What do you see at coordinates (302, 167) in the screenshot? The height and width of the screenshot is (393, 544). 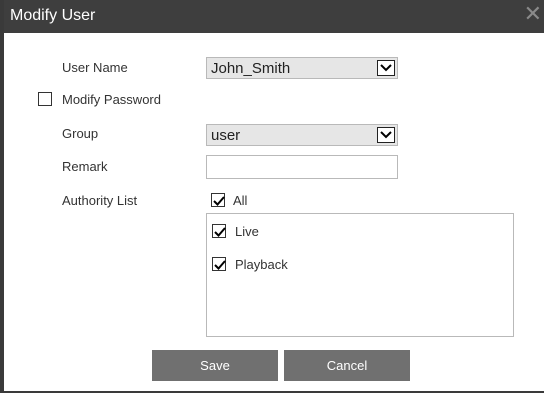 I see `remark-input` at bounding box center [302, 167].